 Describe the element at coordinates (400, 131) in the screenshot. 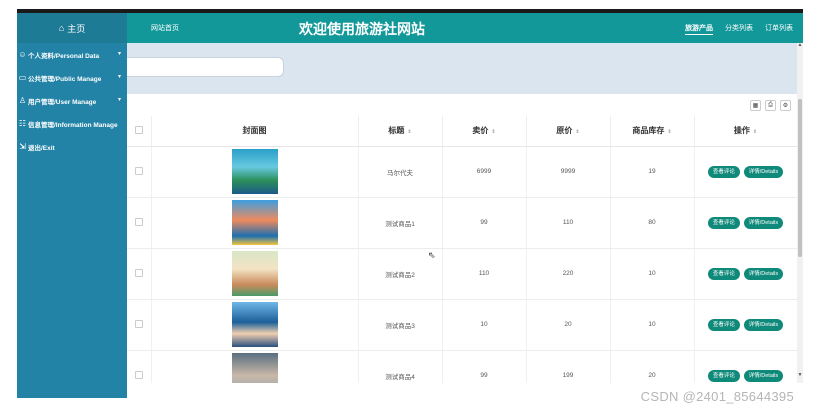

I see `column-header-title: 标题 ⇕` at that location.